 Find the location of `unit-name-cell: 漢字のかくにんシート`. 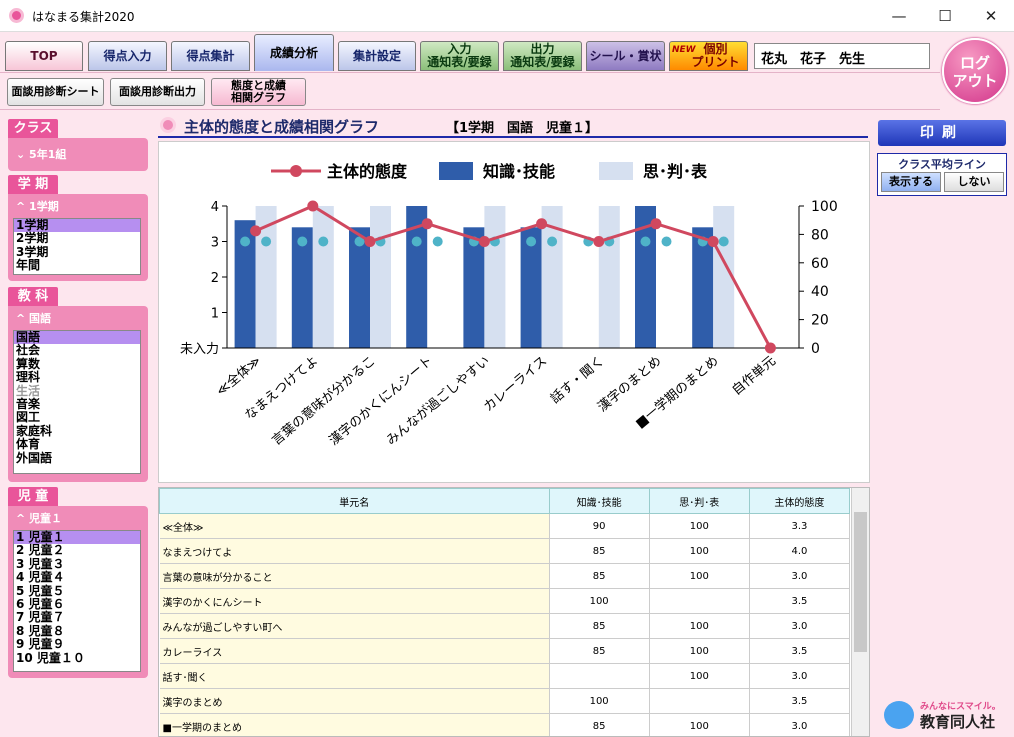

unit-name-cell: 漢字のかくにんシート is located at coordinates (354, 601).